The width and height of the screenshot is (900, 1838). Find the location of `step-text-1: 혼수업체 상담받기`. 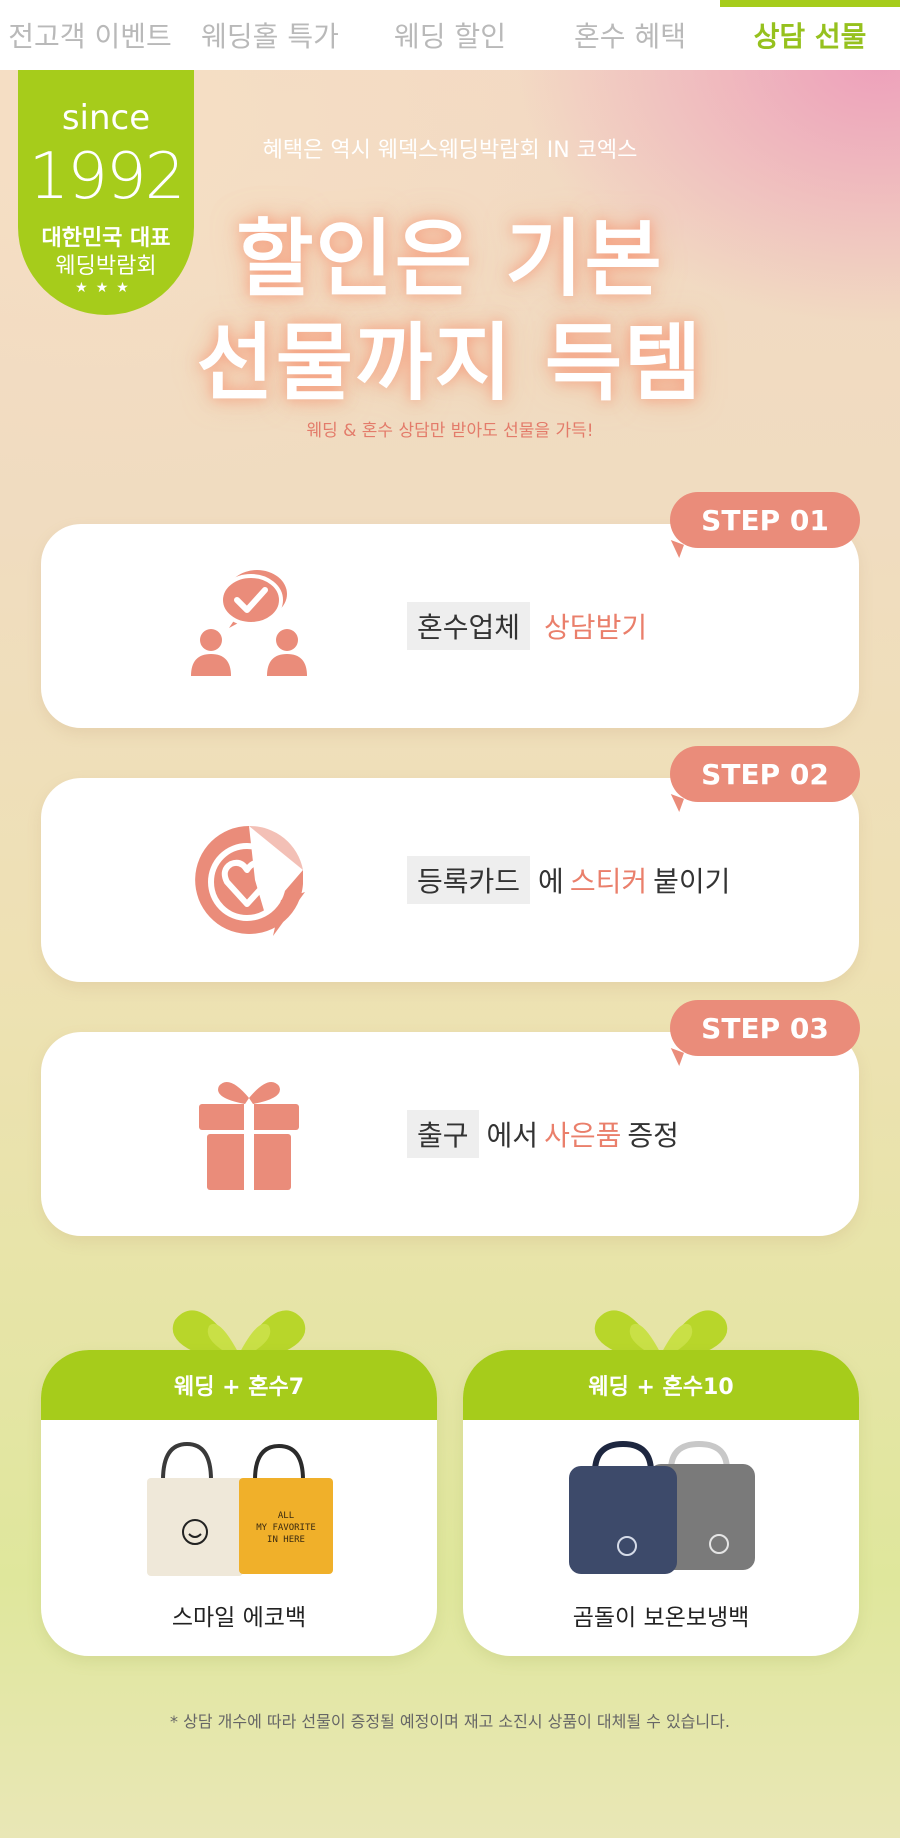

step-text-1: 혼수업체 상담받기 is located at coordinates (530, 626).